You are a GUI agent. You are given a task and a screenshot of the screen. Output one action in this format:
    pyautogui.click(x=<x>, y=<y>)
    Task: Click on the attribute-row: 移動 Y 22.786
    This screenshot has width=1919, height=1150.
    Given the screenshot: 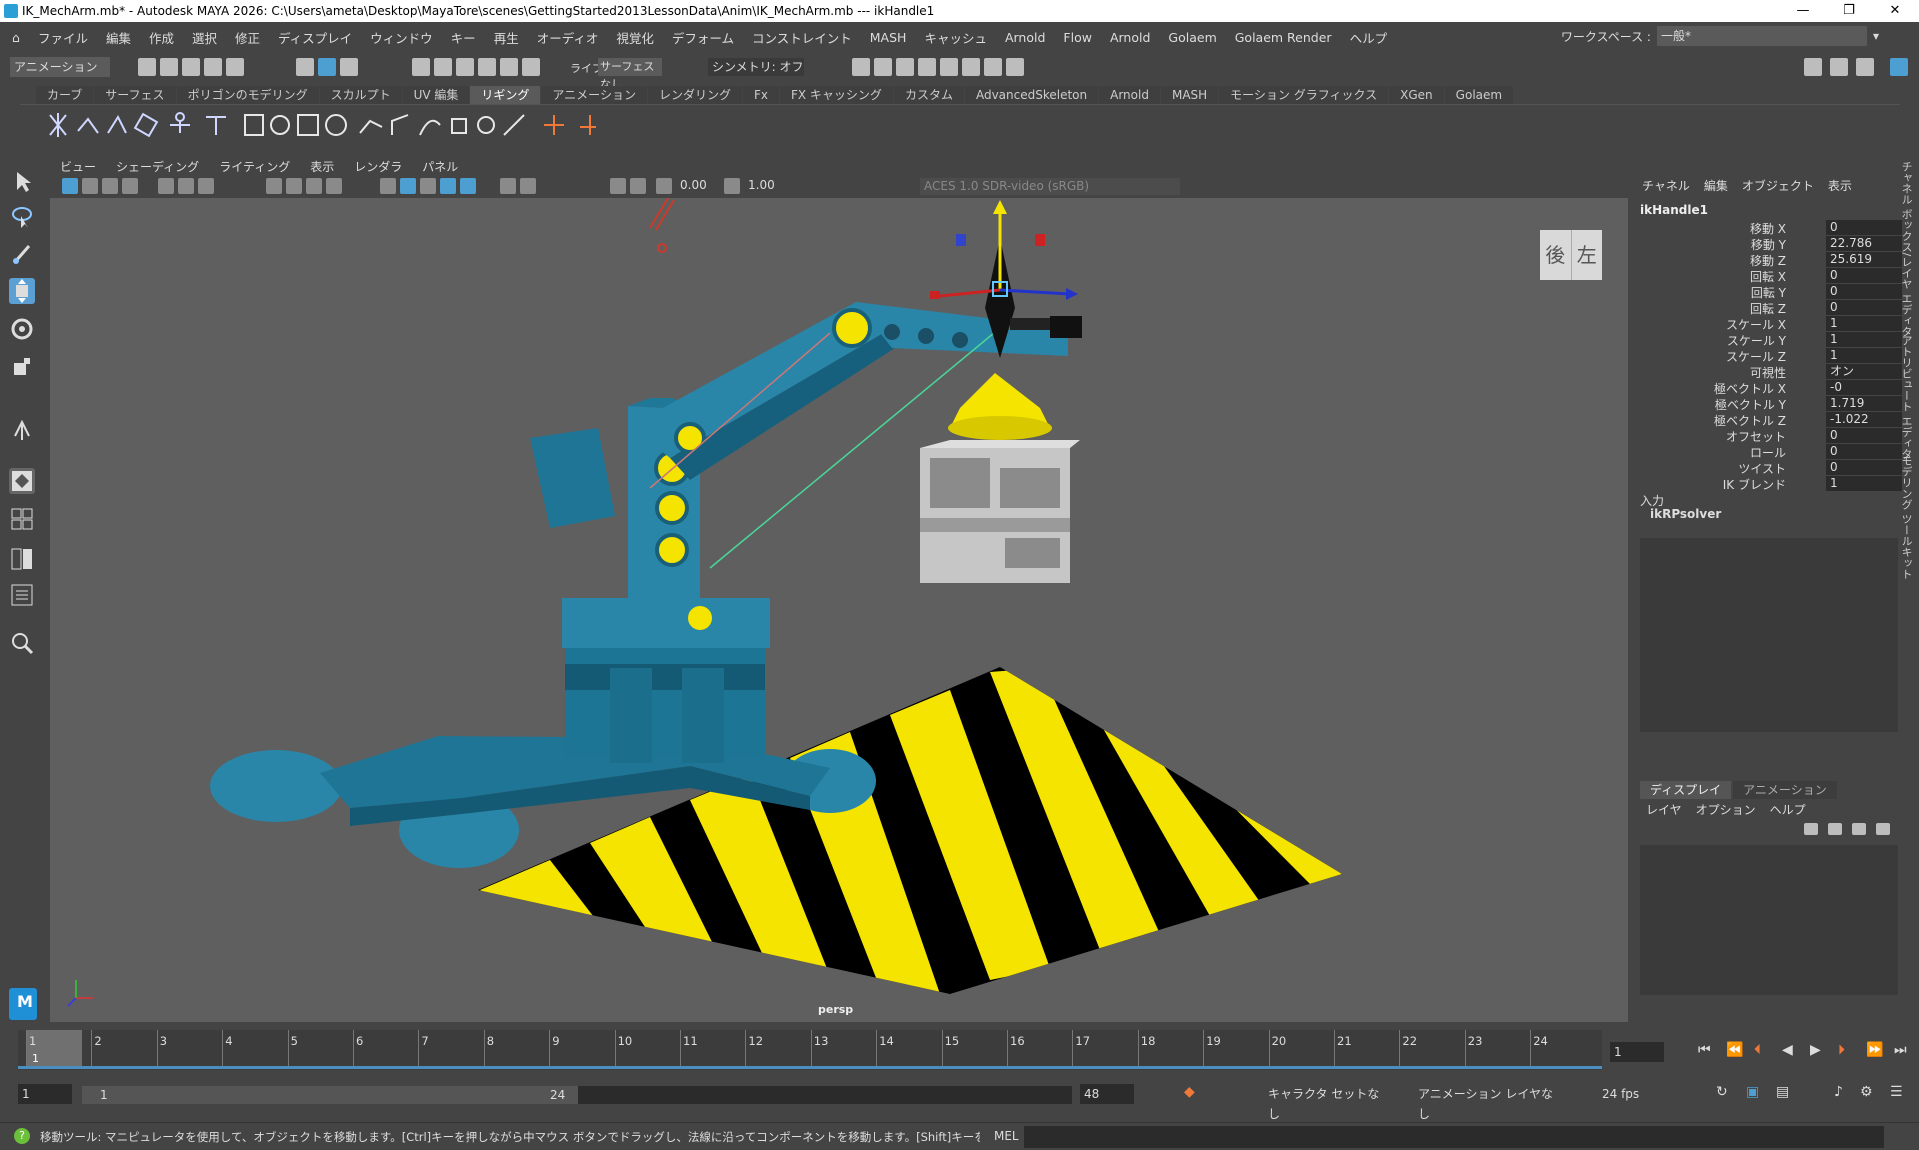 What is the action you would take?
    pyautogui.click(x=1769, y=244)
    